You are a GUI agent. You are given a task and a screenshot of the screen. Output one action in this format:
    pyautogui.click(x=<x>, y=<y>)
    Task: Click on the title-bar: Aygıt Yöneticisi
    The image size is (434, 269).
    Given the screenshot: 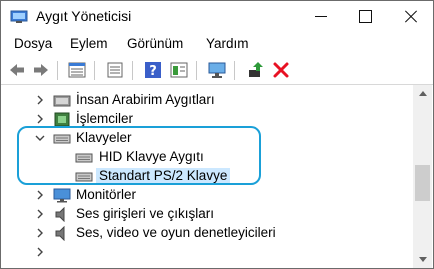 What is the action you would take?
    pyautogui.click(x=217, y=16)
    